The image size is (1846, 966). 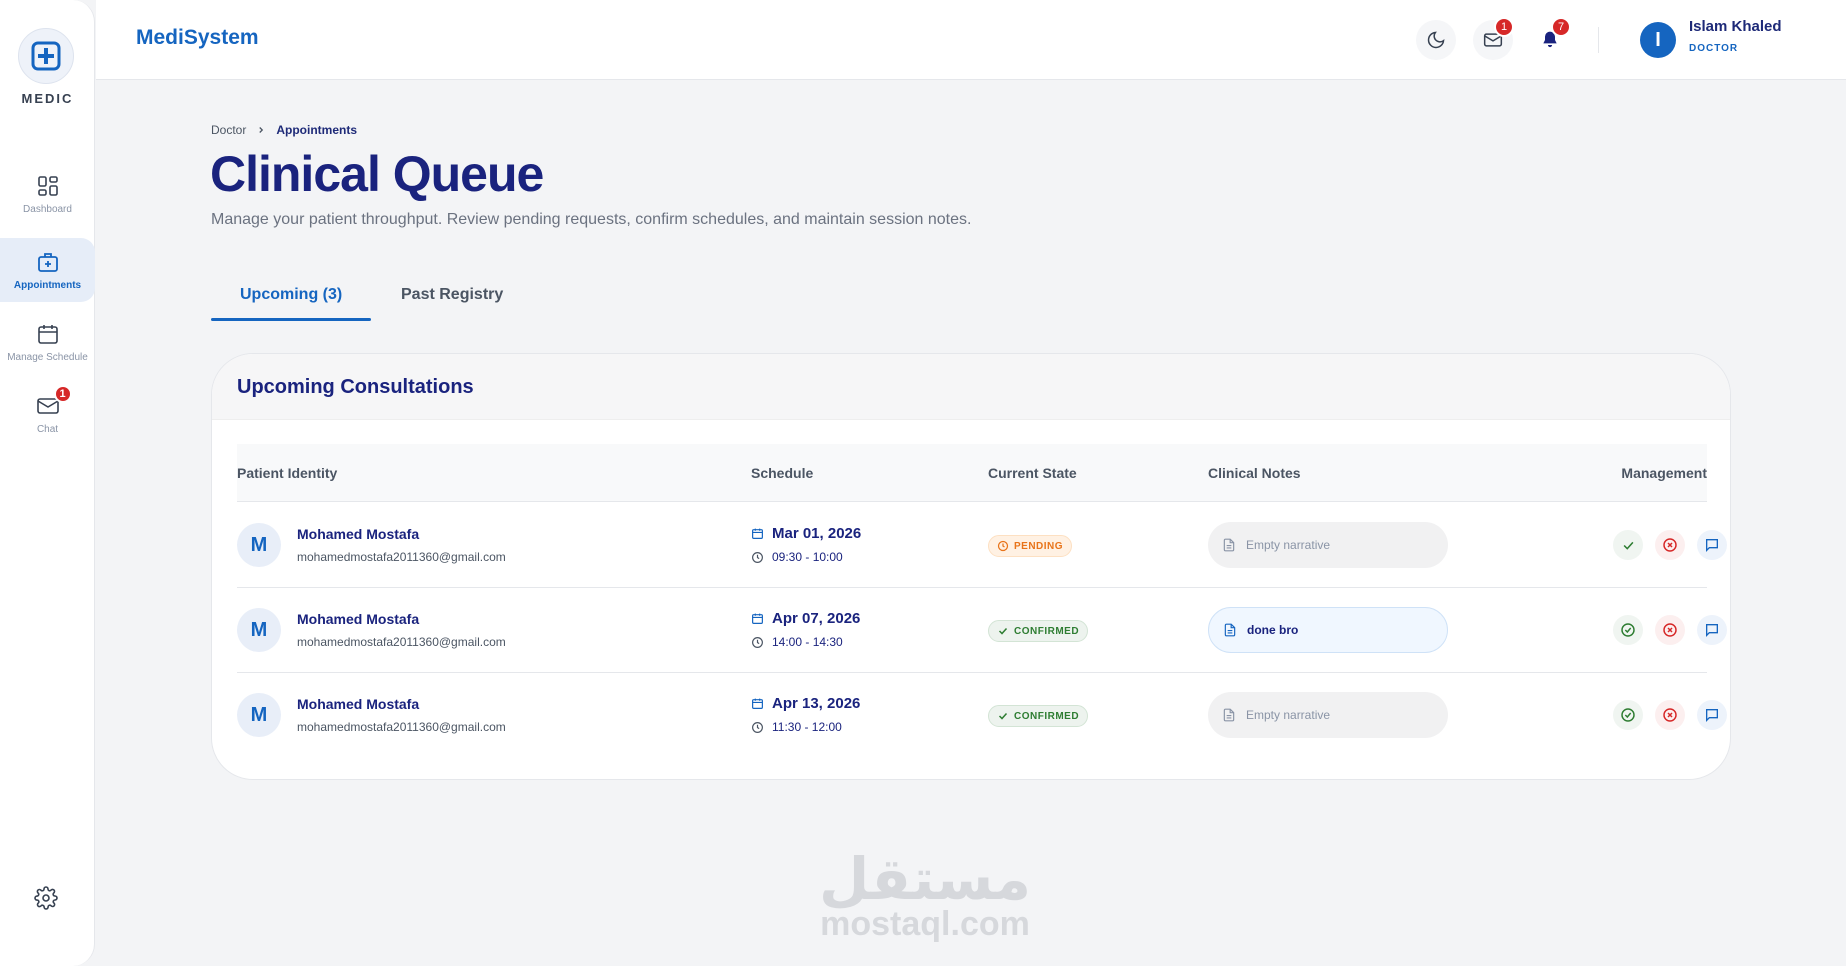 What do you see at coordinates (1328, 630) in the screenshot?
I see `clinical-note: done bro` at bounding box center [1328, 630].